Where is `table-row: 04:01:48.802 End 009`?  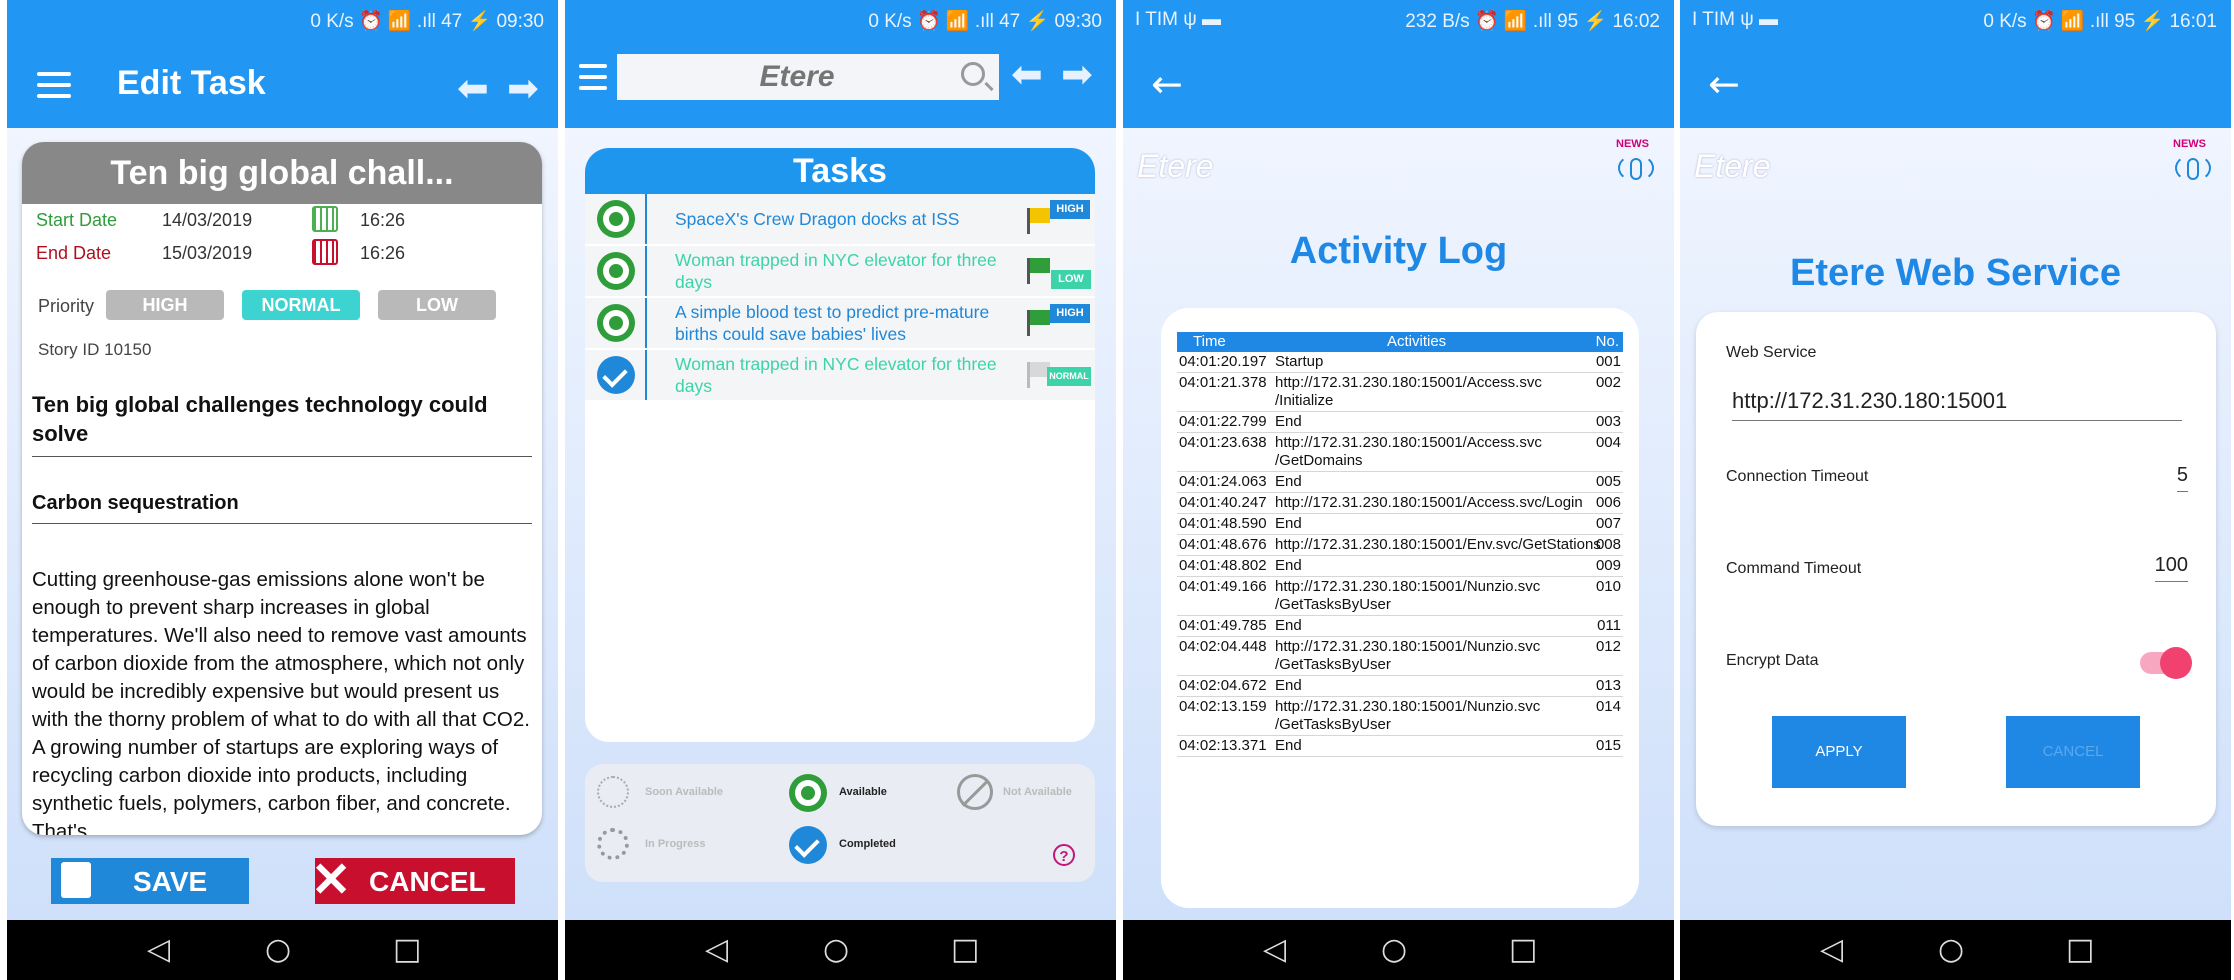 table-row: 04:01:48.802 End 009 is located at coordinates (1400, 566).